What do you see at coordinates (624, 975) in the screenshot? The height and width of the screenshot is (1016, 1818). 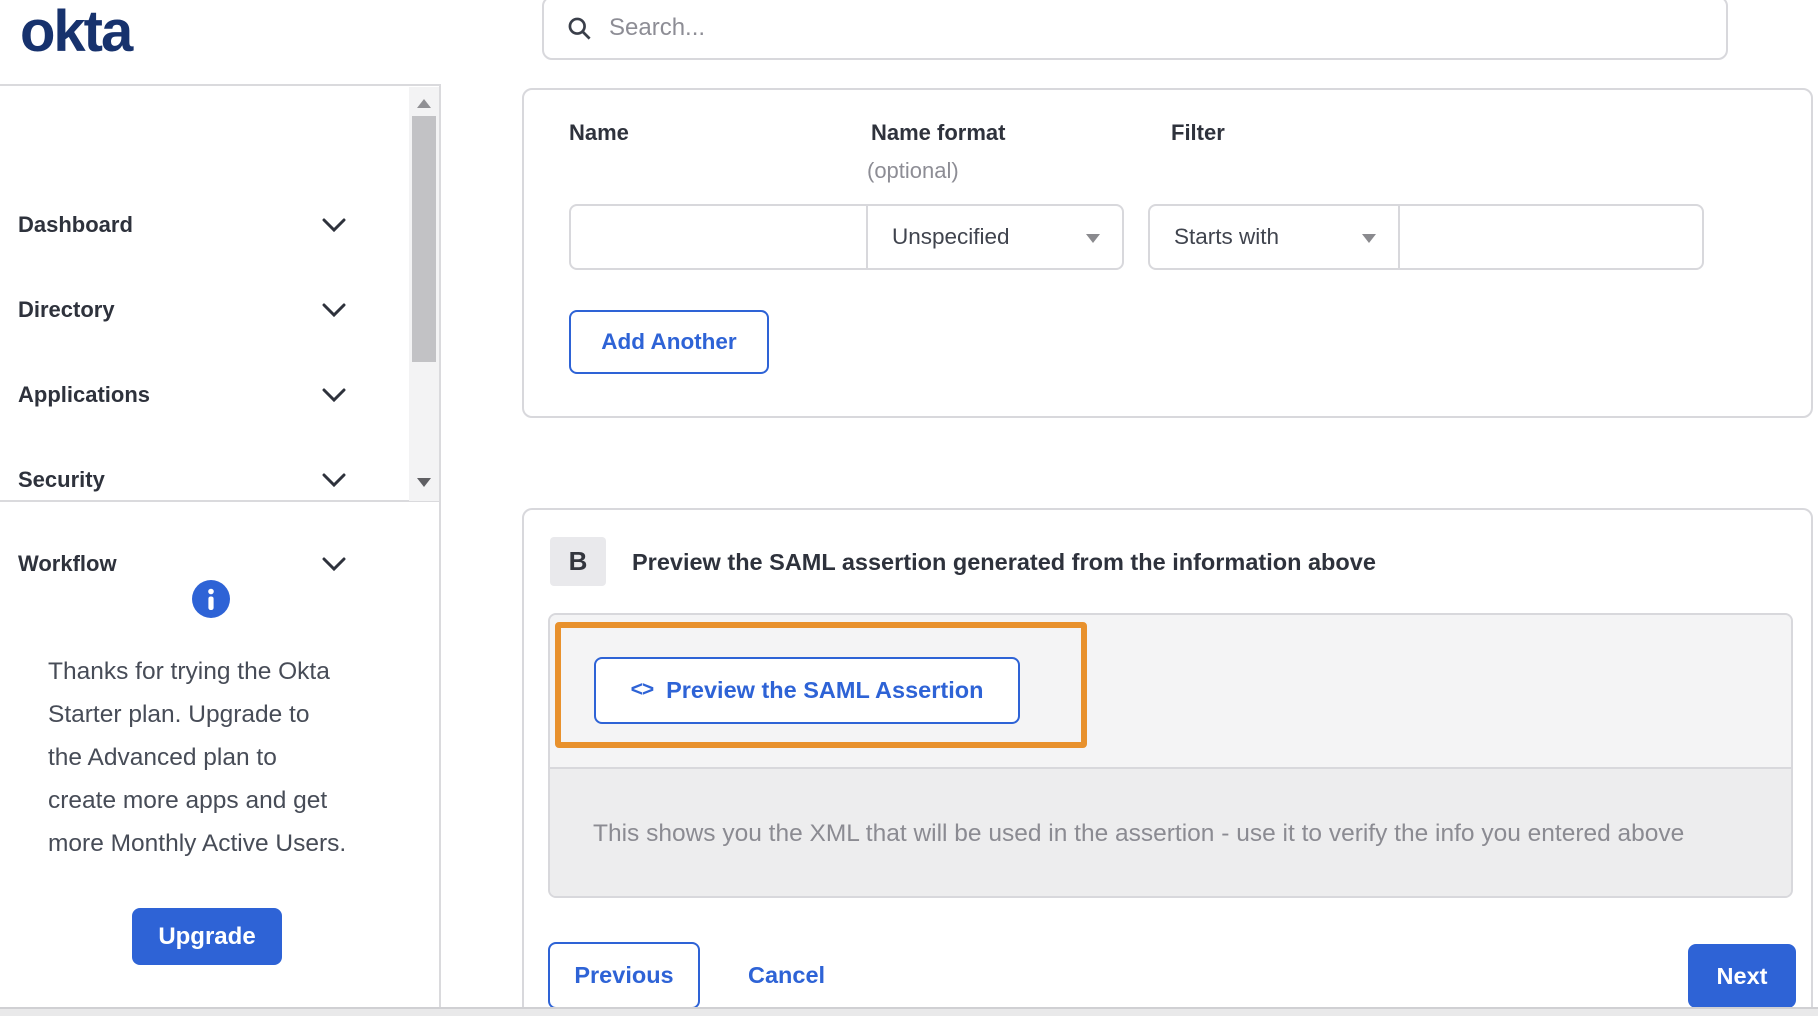 I see `previous-button: Previous` at bounding box center [624, 975].